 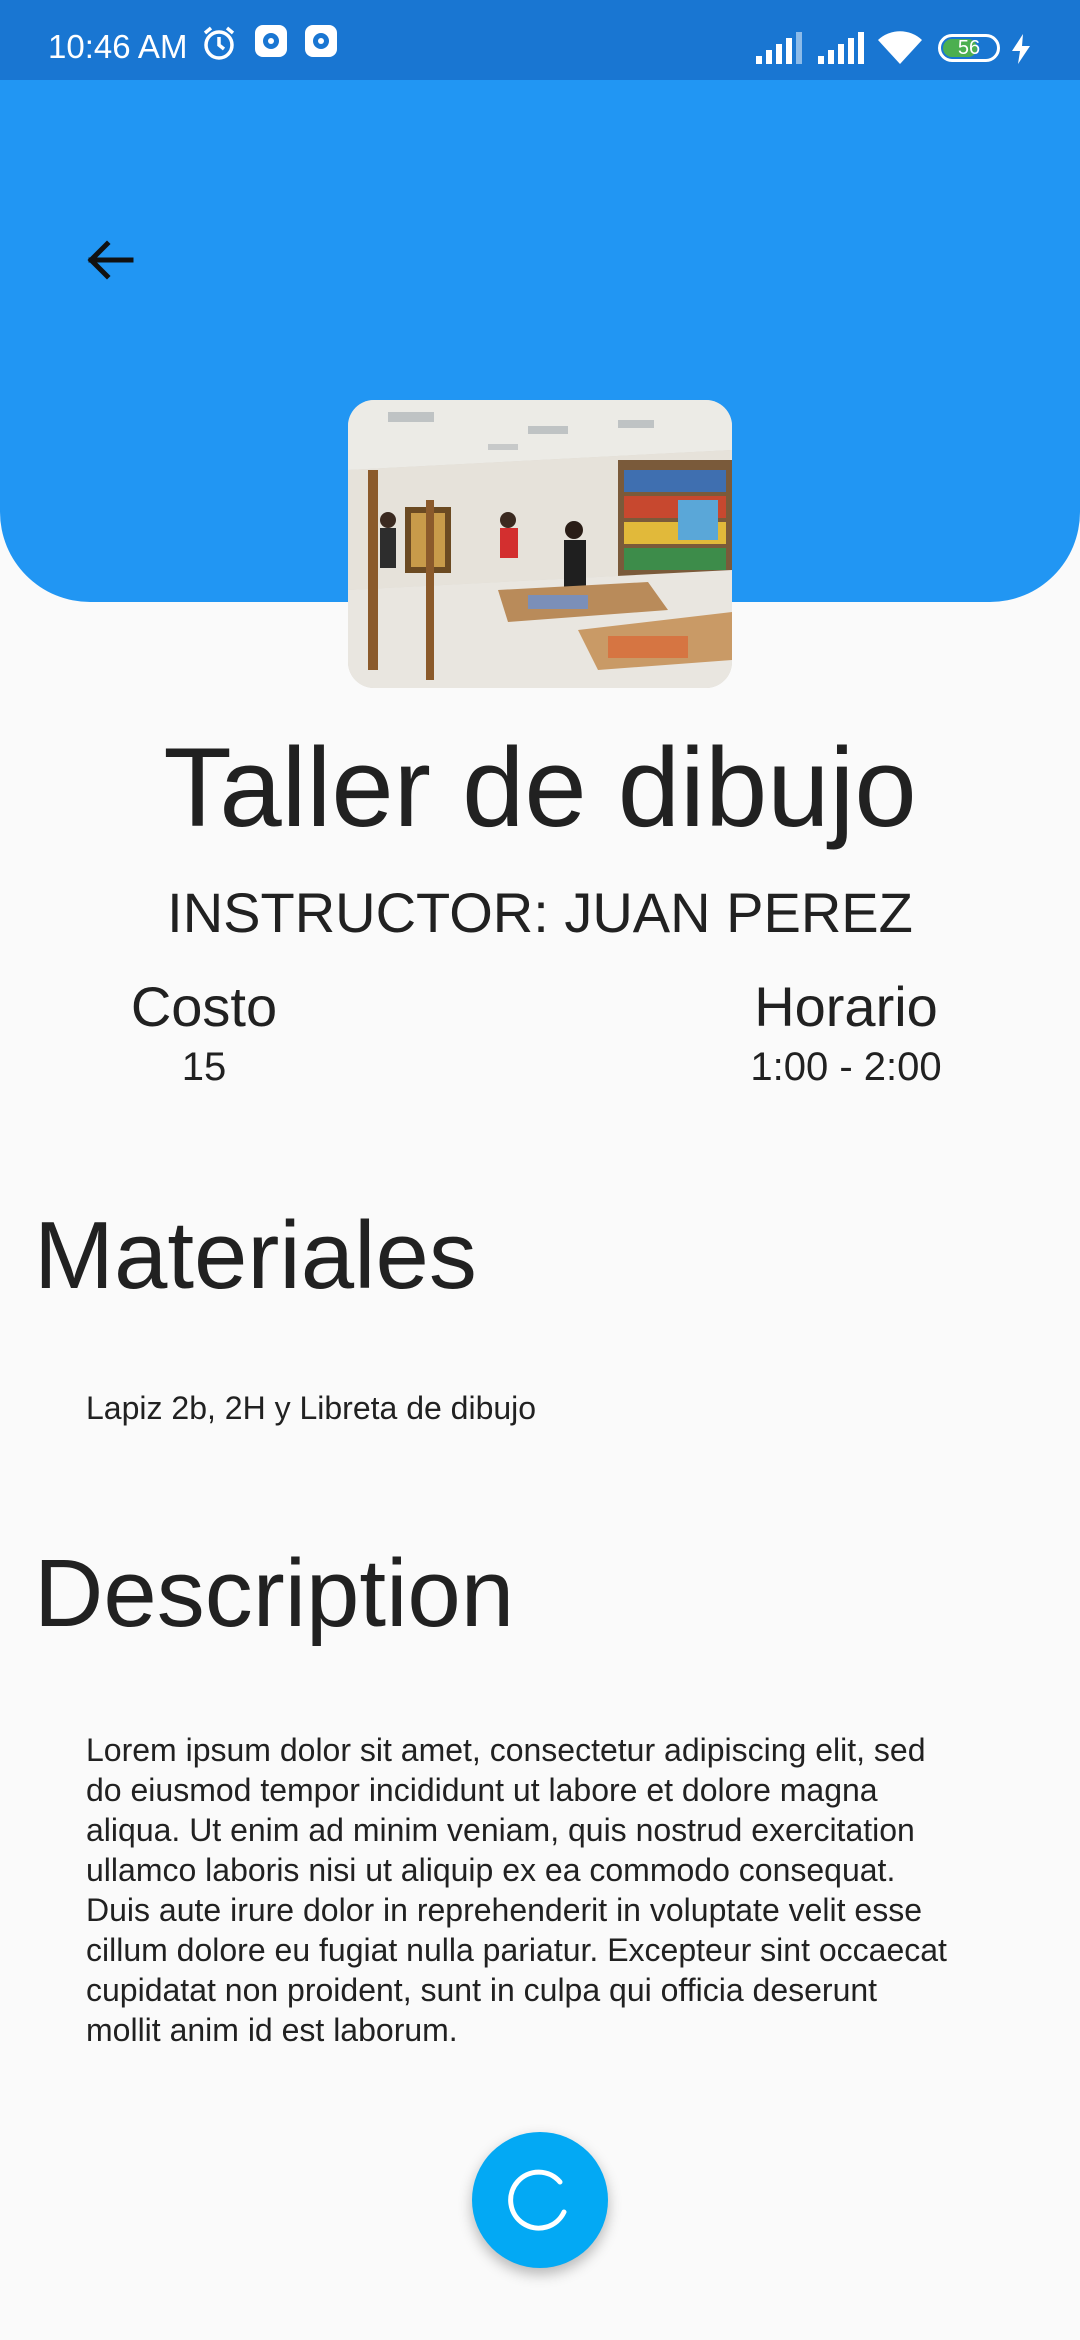 I want to click on schedule-block: Horario 1:00 - 2:00, so click(x=846, y=1034).